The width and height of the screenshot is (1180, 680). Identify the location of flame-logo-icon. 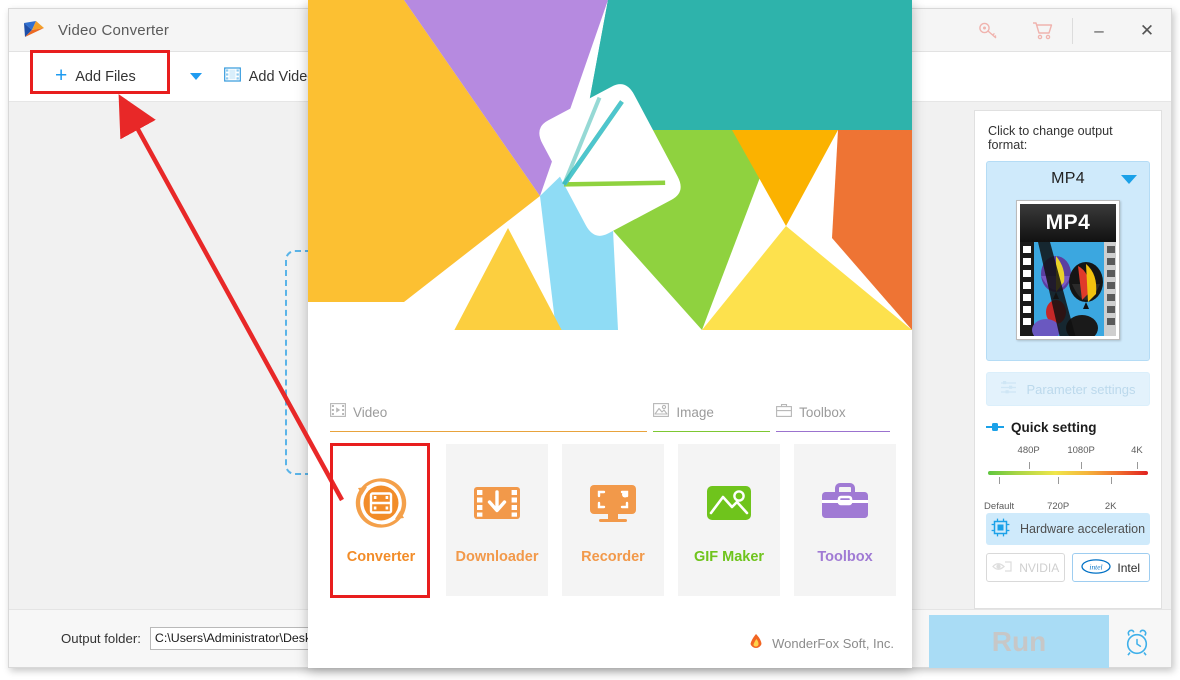
(756, 643).